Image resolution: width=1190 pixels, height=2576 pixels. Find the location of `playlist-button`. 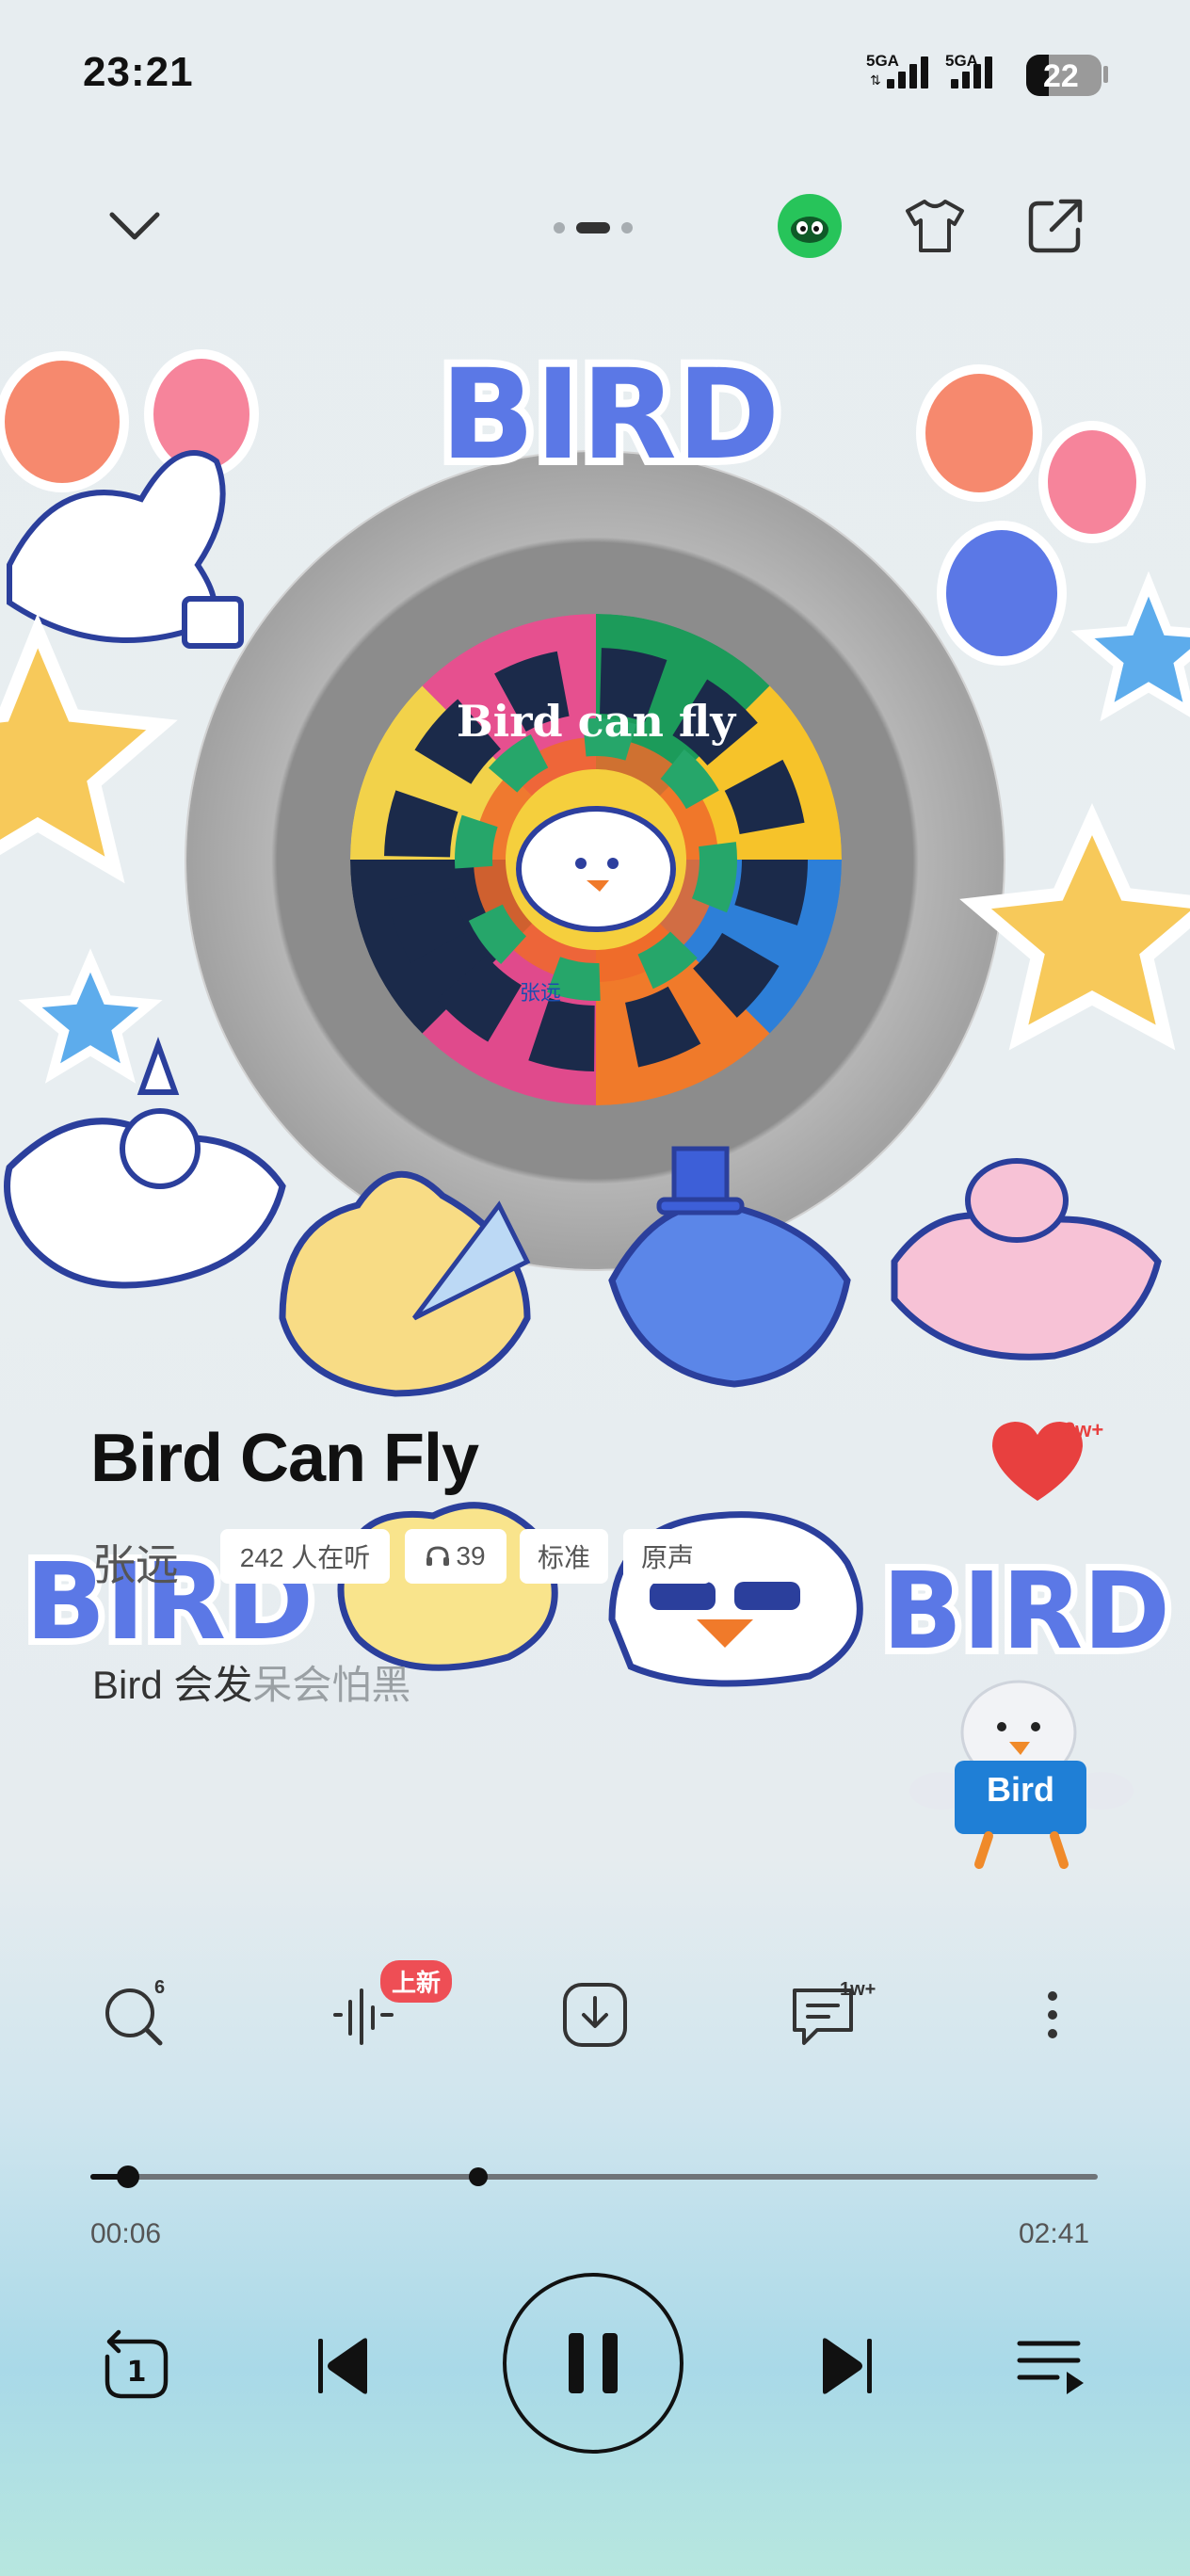

playlist-button is located at coordinates (1051, 2366).